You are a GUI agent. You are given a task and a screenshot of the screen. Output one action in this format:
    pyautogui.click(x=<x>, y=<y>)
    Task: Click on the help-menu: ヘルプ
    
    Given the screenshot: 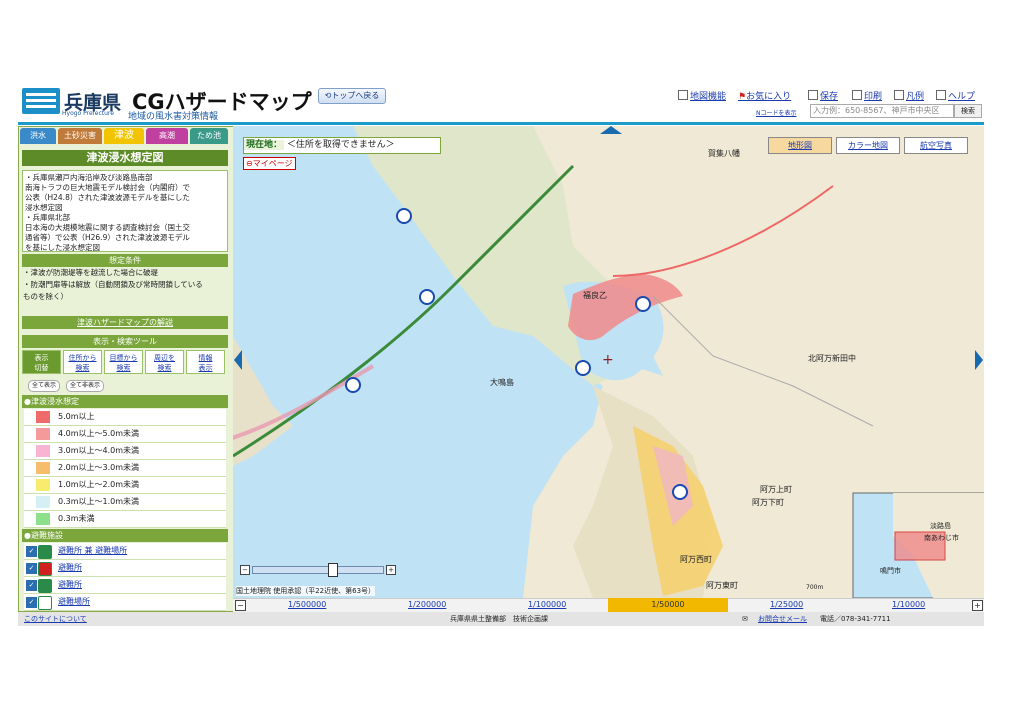 What is the action you would take?
    pyautogui.click(x=955, y=95)
    